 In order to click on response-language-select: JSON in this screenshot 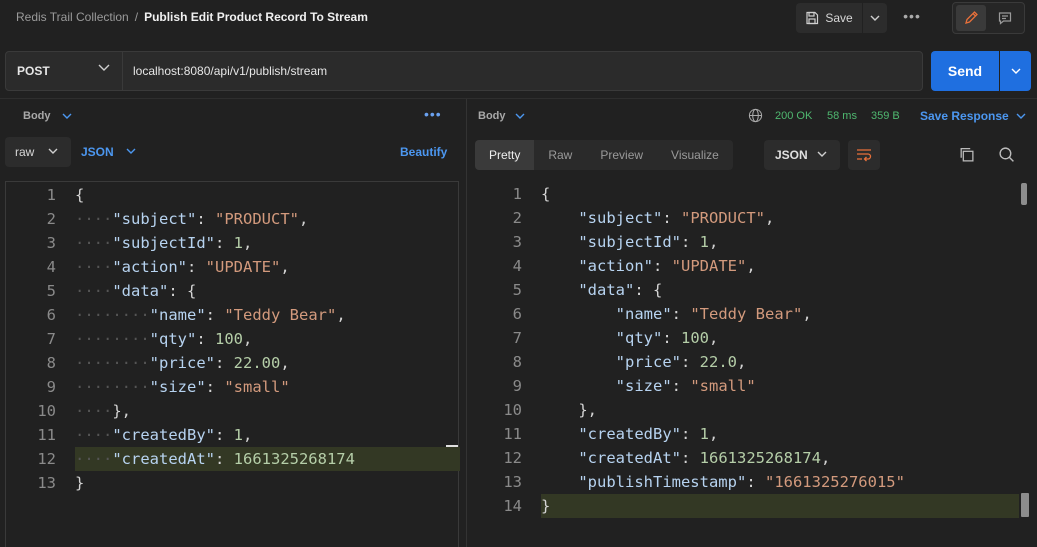, I will do `click(802, 155)`.